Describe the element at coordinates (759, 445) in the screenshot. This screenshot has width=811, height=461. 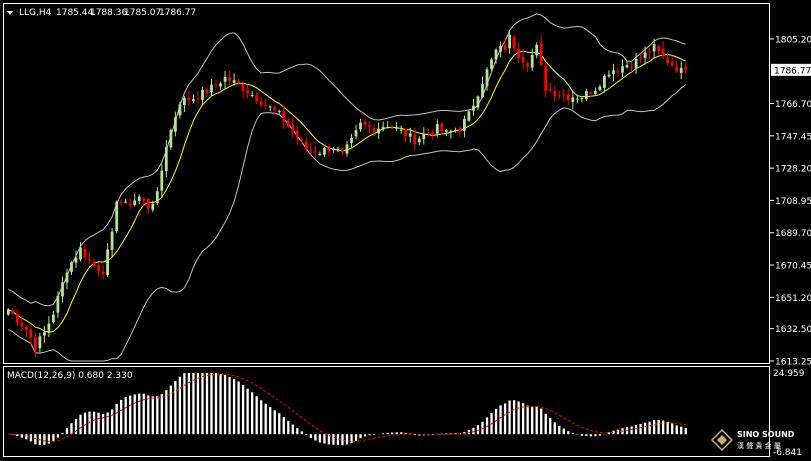
I see `logo-cn-name: 漢 聲 貴 金 屬` at that location.